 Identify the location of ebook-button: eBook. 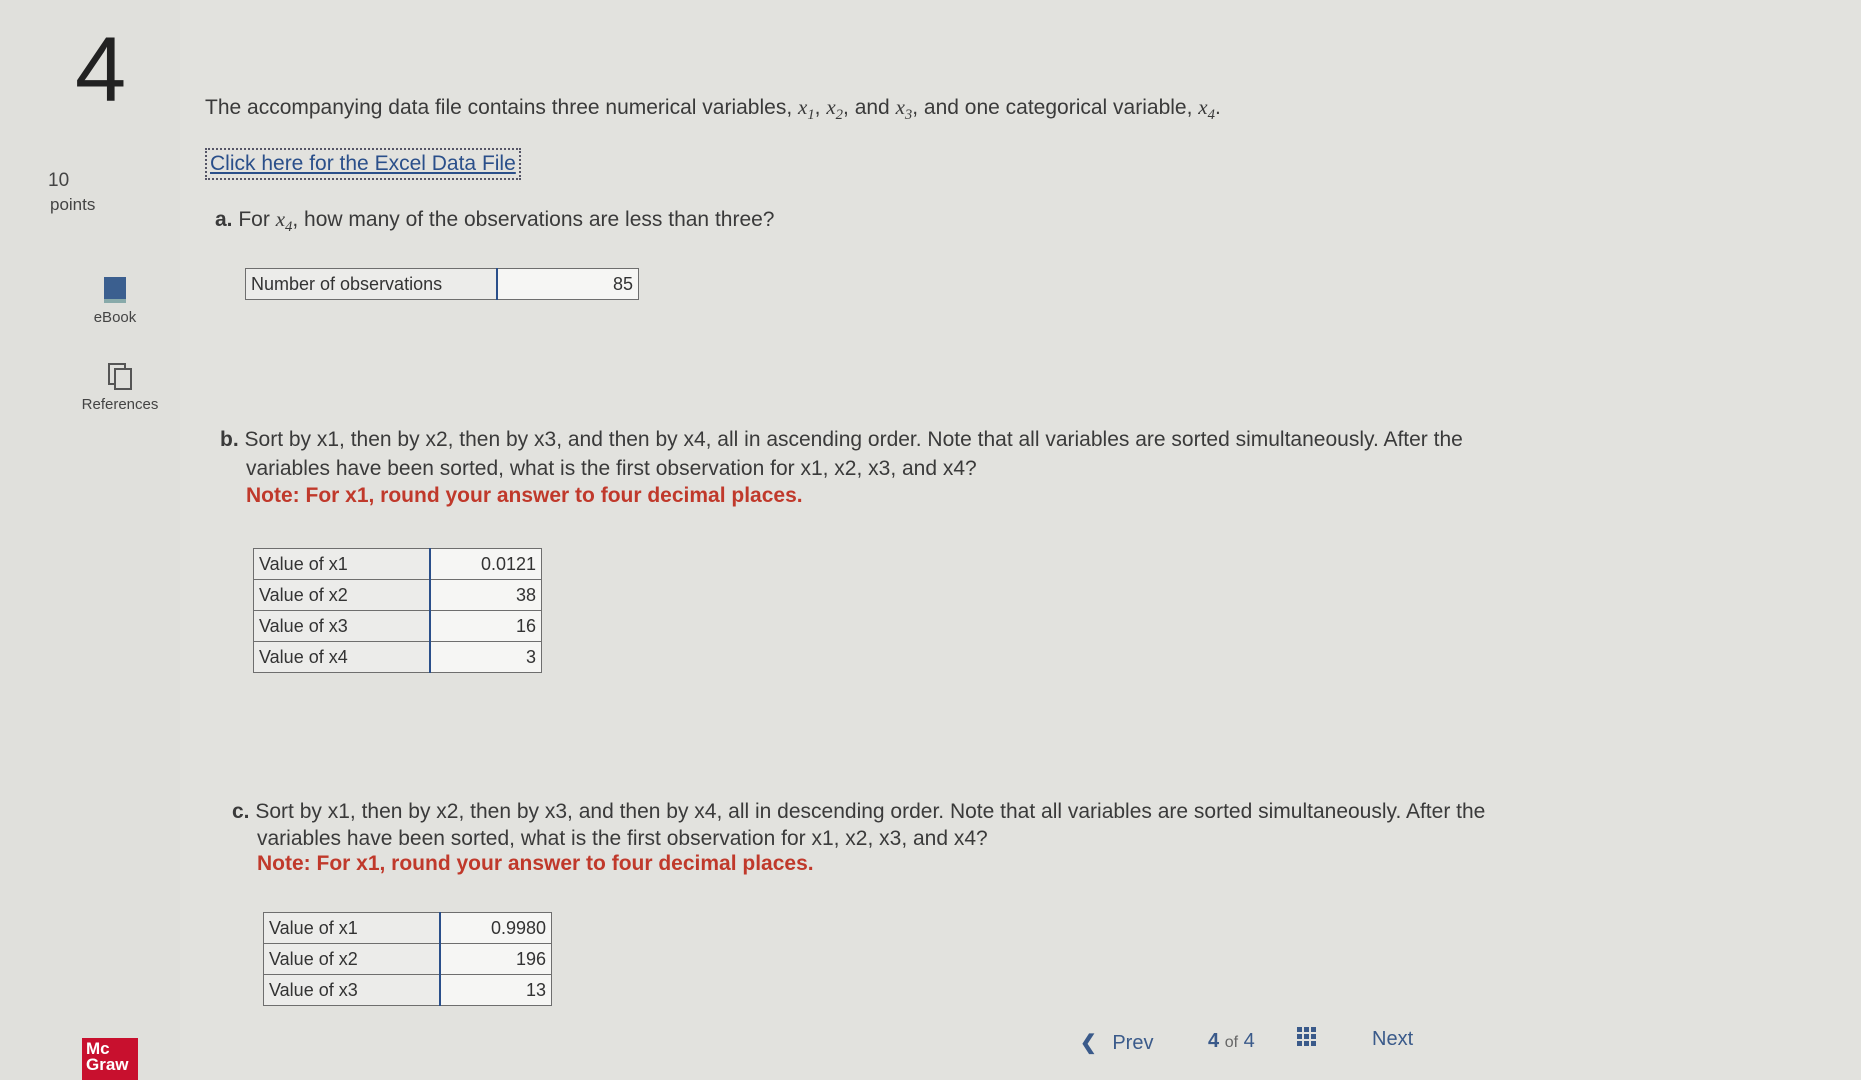
(115, 300).